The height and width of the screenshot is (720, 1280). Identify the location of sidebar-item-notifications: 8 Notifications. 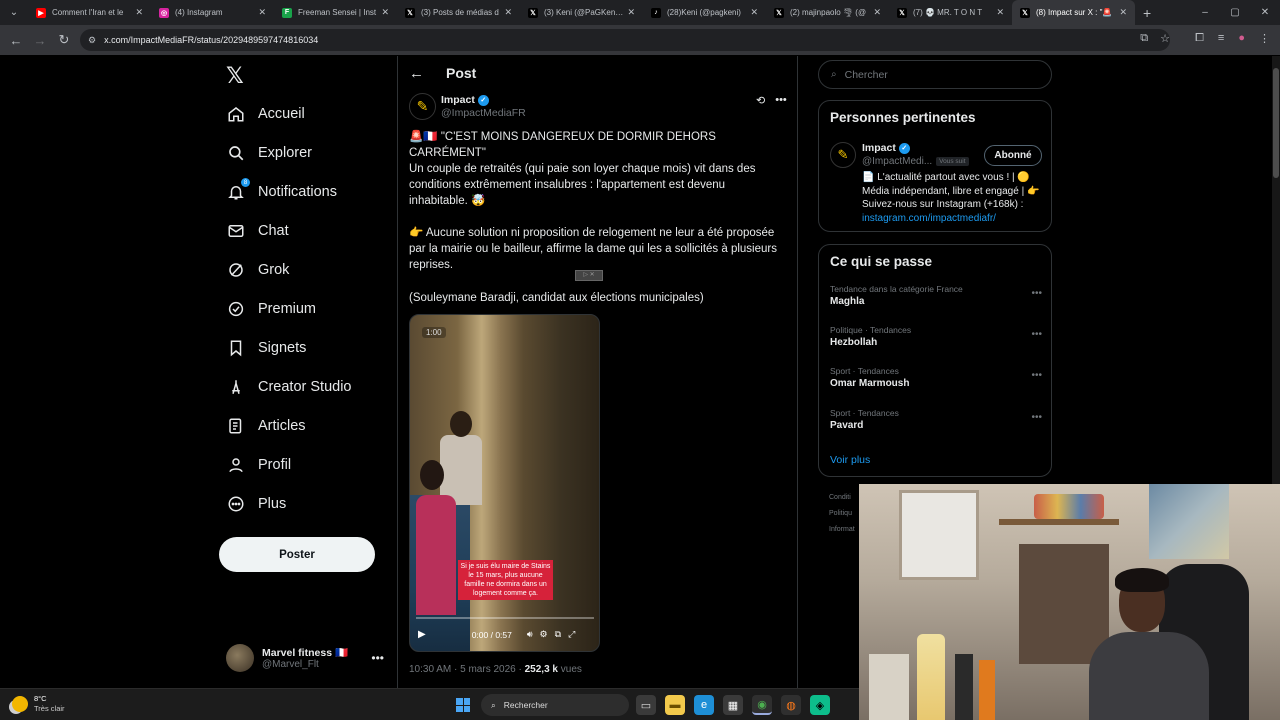
(281, 192).